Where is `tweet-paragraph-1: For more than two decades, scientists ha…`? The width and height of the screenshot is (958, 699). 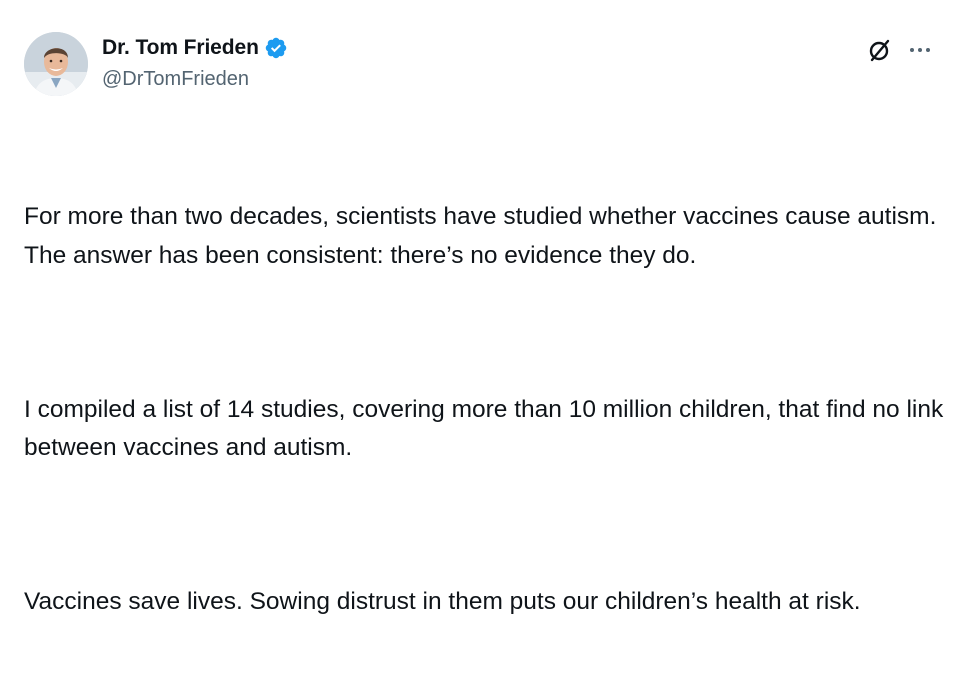 tweet-paragraph-1: For more than two decades, scientists ha… is located at coordinates (483, 236).